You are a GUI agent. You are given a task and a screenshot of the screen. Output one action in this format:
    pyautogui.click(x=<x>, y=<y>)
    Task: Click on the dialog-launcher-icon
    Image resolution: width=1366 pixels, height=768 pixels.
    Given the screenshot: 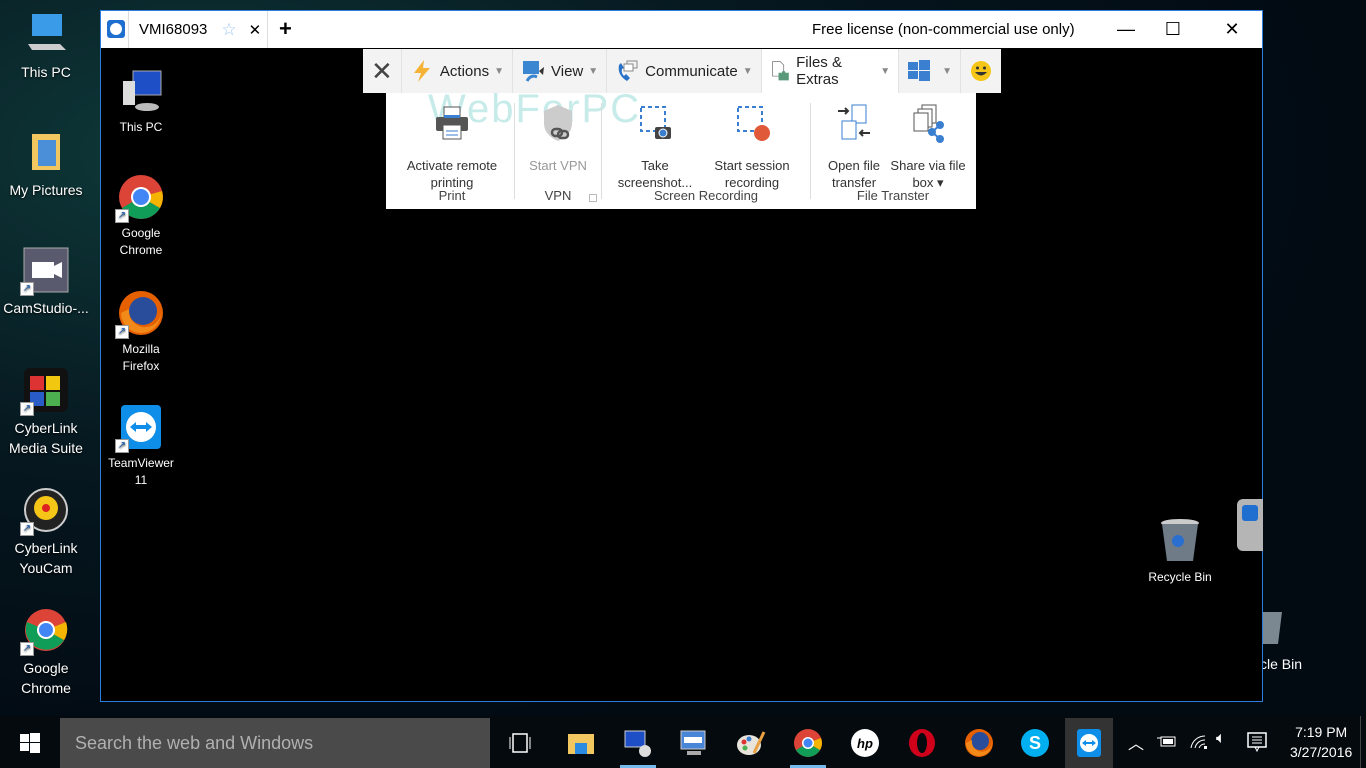 What is the action you would take?
    pyautogui.click(x=593, y=198)
    